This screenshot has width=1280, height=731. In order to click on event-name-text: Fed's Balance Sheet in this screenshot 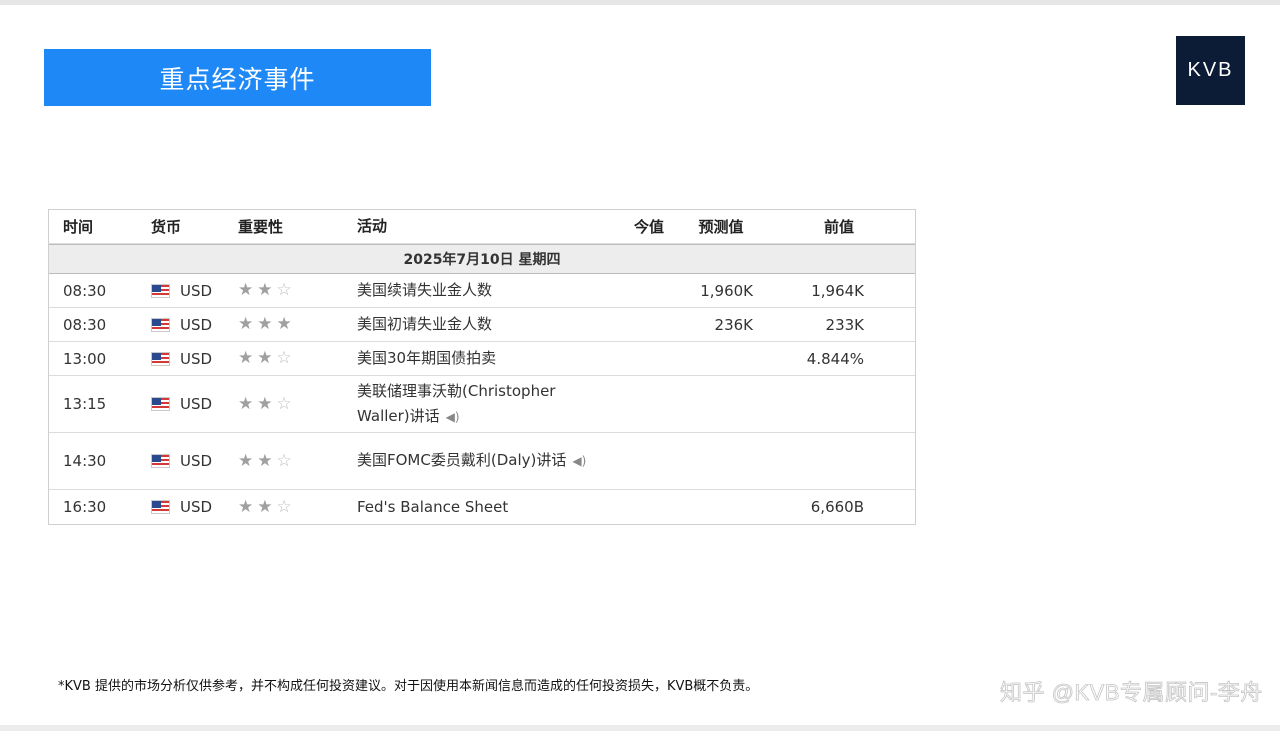, I will do `click(433, 506)`.